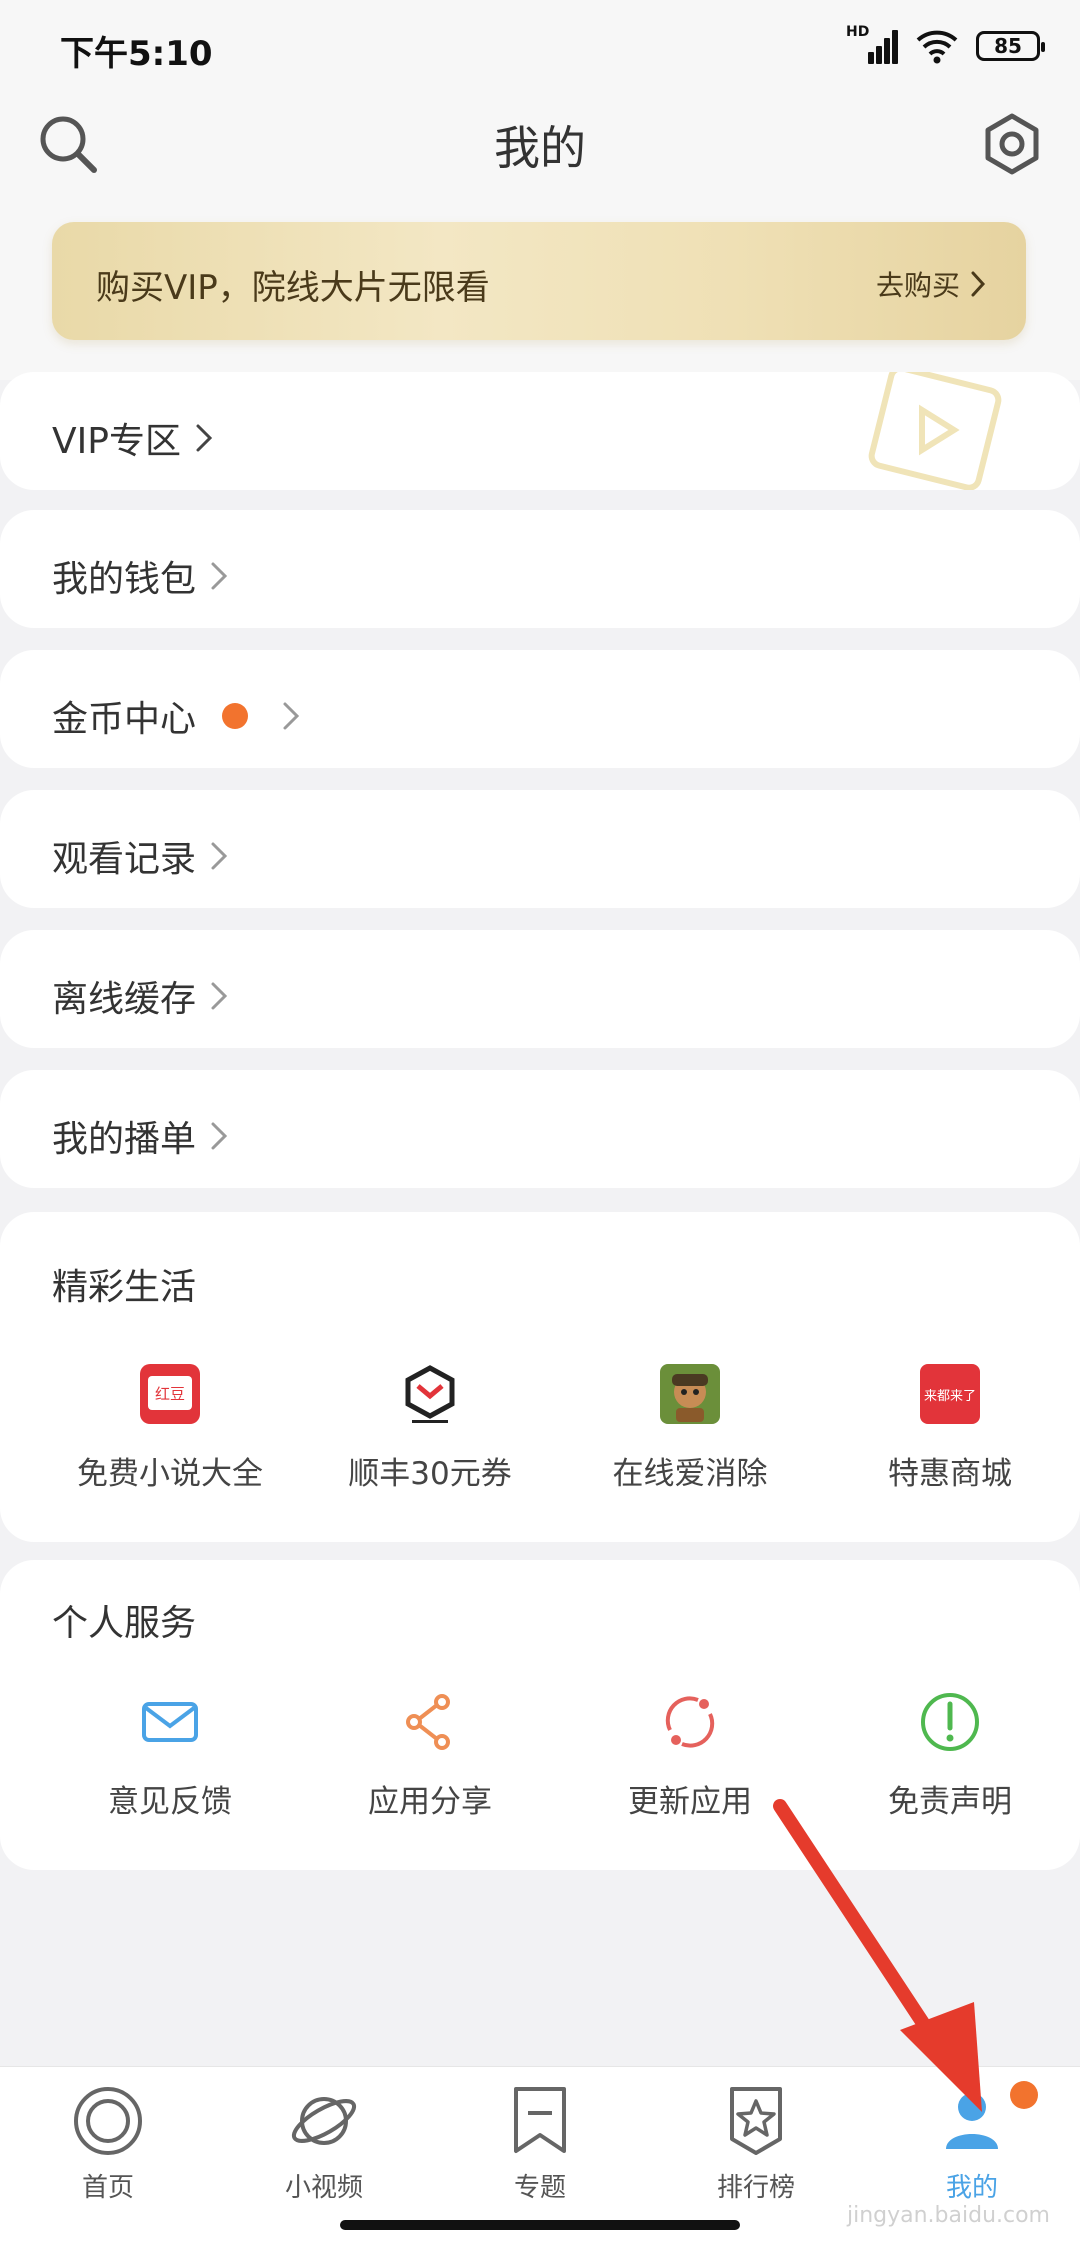  Describe the element at coordinates (858, 32) in the screenshot. I see `network-badge: HD` at that location.